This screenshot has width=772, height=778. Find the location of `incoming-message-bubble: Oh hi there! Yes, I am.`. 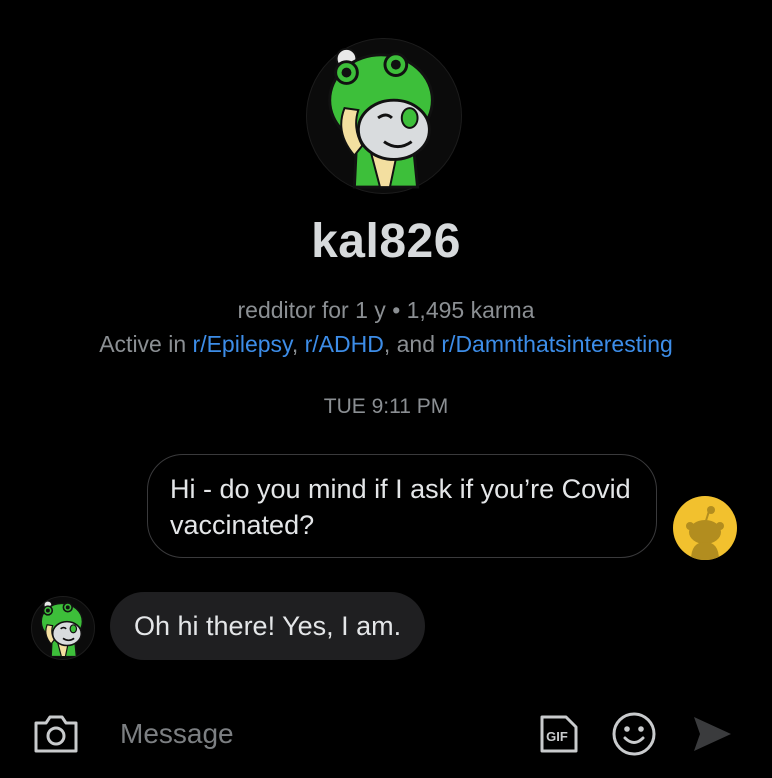

incoming-message-bubble: Oh hi there! Yes, I am. is located at coordinates (268, 626).